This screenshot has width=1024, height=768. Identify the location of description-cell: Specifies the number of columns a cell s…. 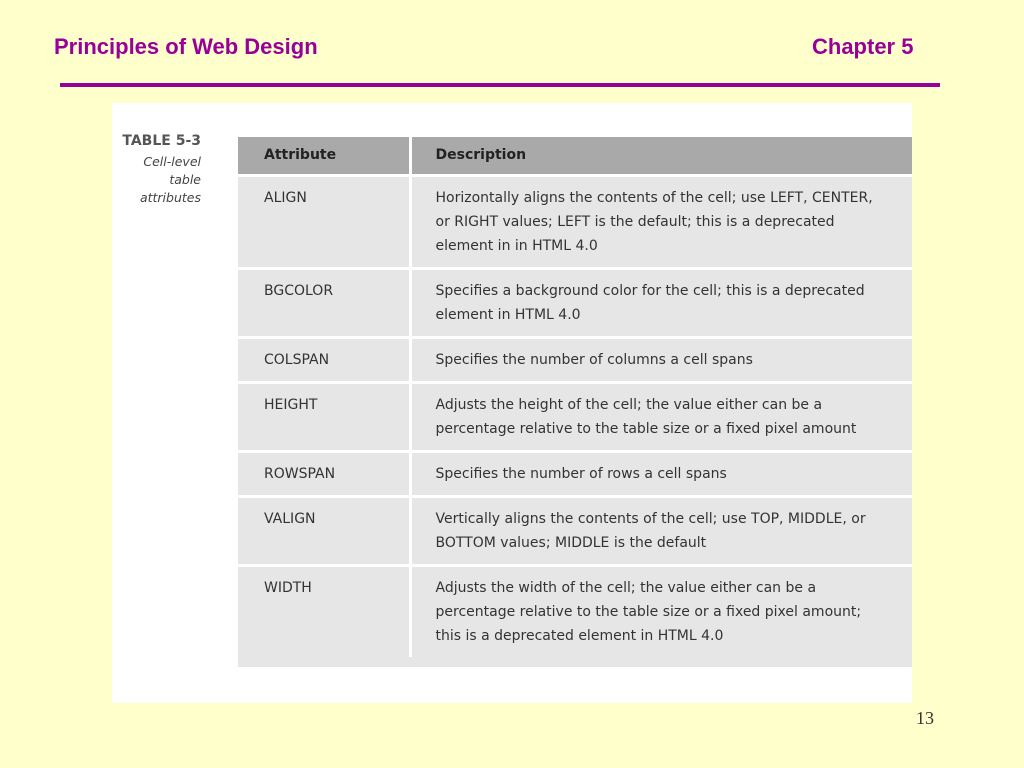
(660, 358).